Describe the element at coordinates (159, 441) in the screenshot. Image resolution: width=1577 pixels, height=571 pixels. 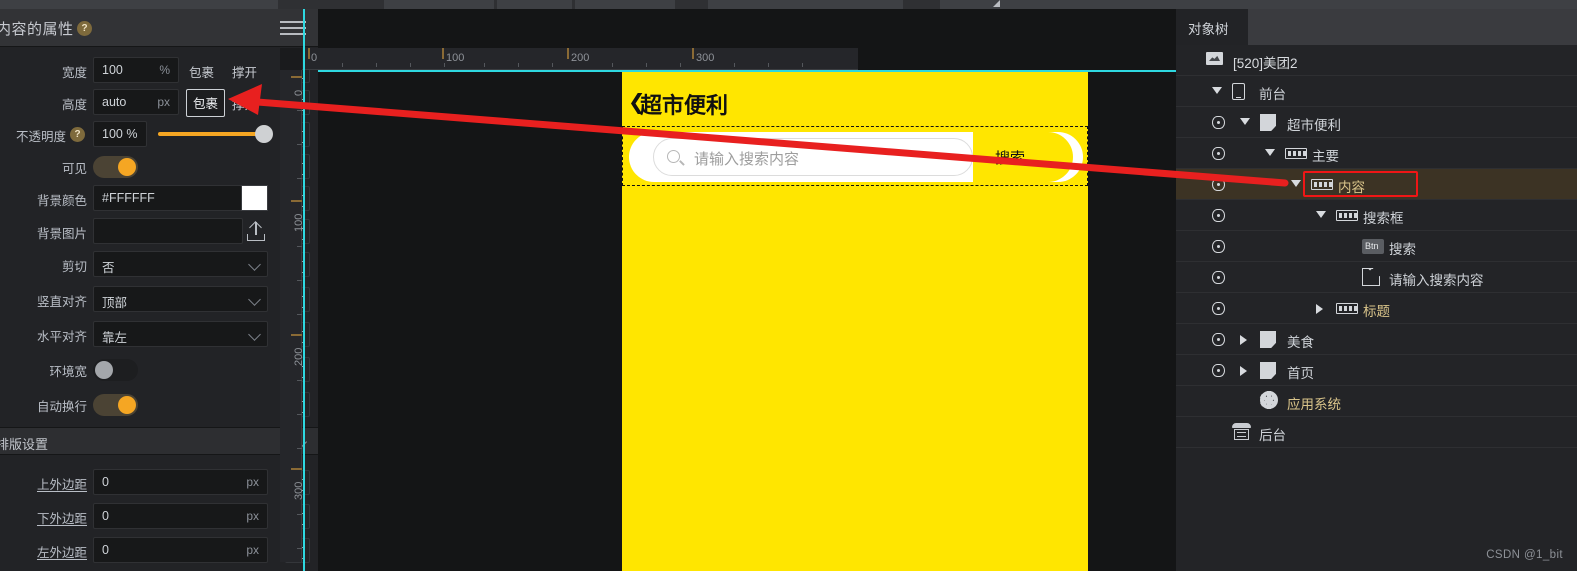
I see `section-header-layout: 排版设置` at that location.